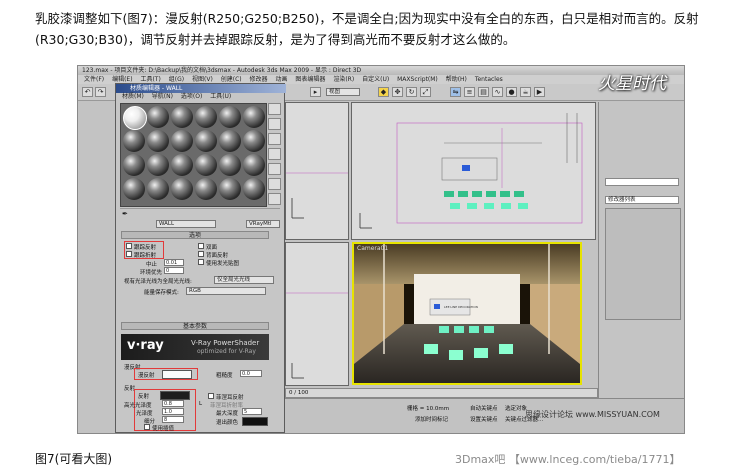 The height and width of the screenshot is (475, 750). What do you see at coordinates (176, 79) in the screenshot?
I see `menu-group: 组(G)` at bounding box center [176, 79].